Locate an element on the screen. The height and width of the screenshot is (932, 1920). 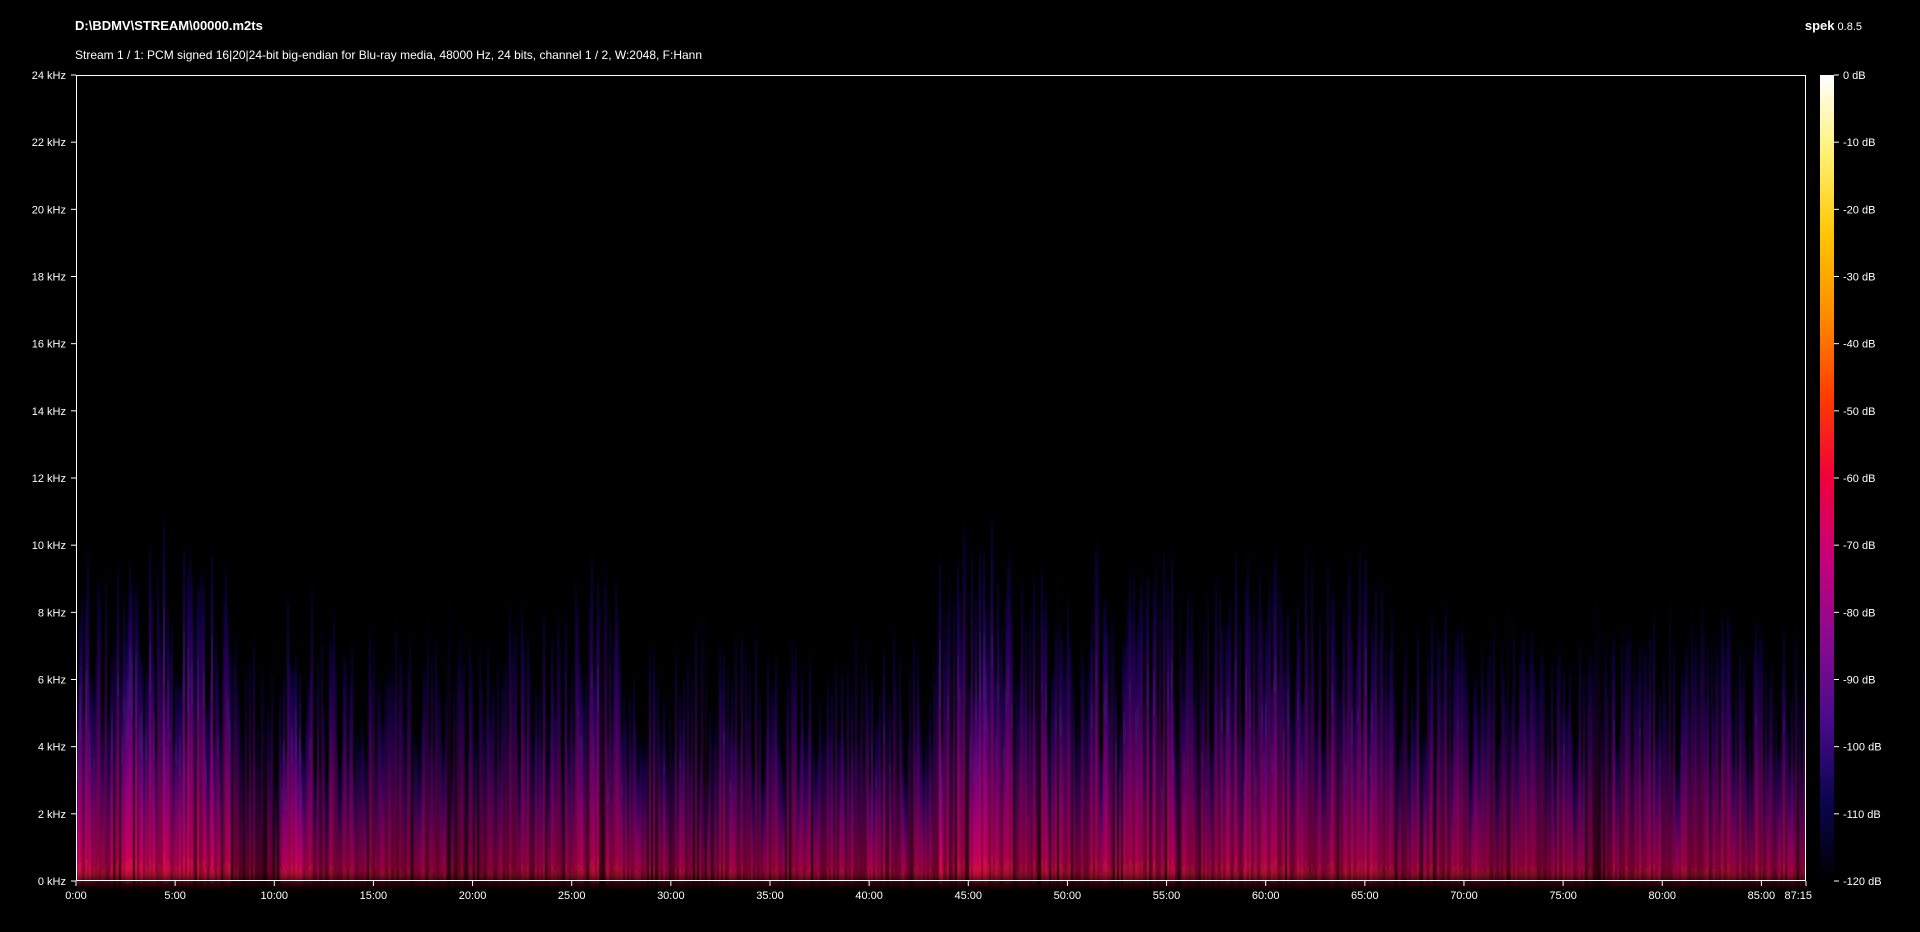
colorbar-tick-label: -60 dB is located at coordinates (1859, 479).